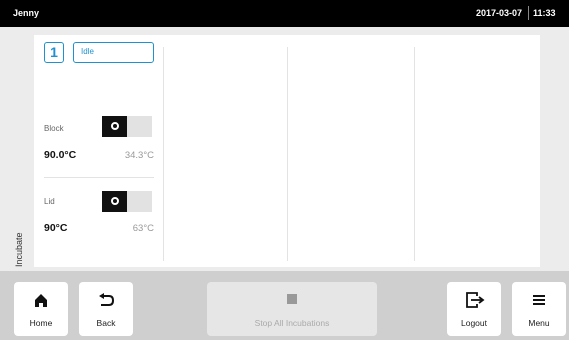 The image size is (569, 340). Describe the element at coordinates (475, 300) in the screenshot. I see `logout-icon` at that location.